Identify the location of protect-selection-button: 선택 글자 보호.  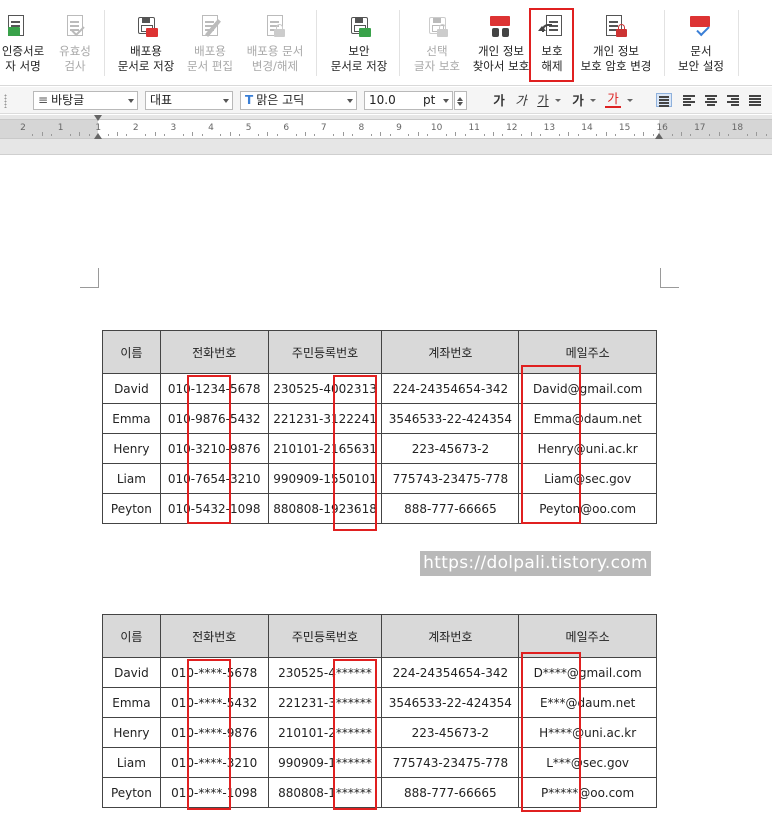
(437, 44).